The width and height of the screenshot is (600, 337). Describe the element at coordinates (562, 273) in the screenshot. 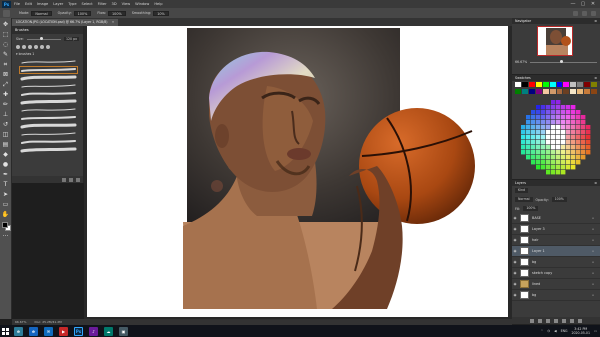

I see `layer-name: sketch copy` at that location.